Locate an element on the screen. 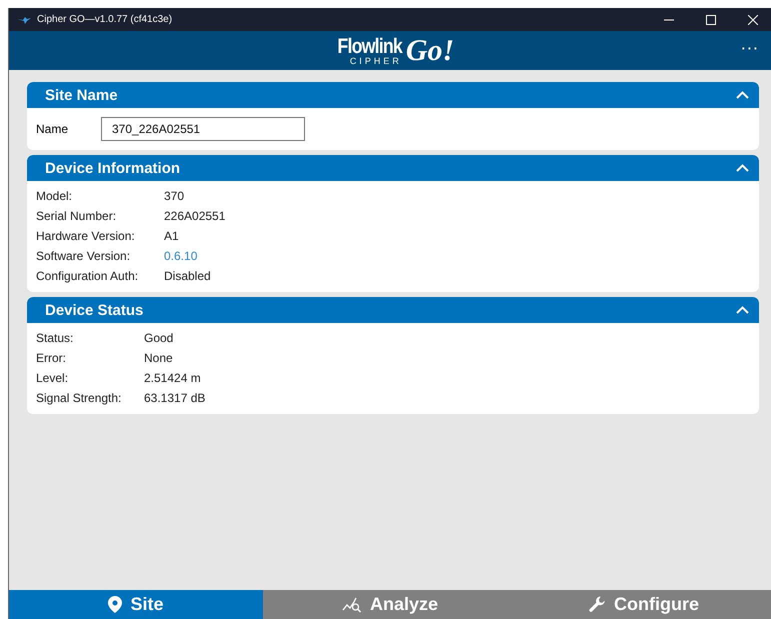 This screenshot has width=771, height=619. field-value: 2.51424 m is located at coordinates (173, 378).